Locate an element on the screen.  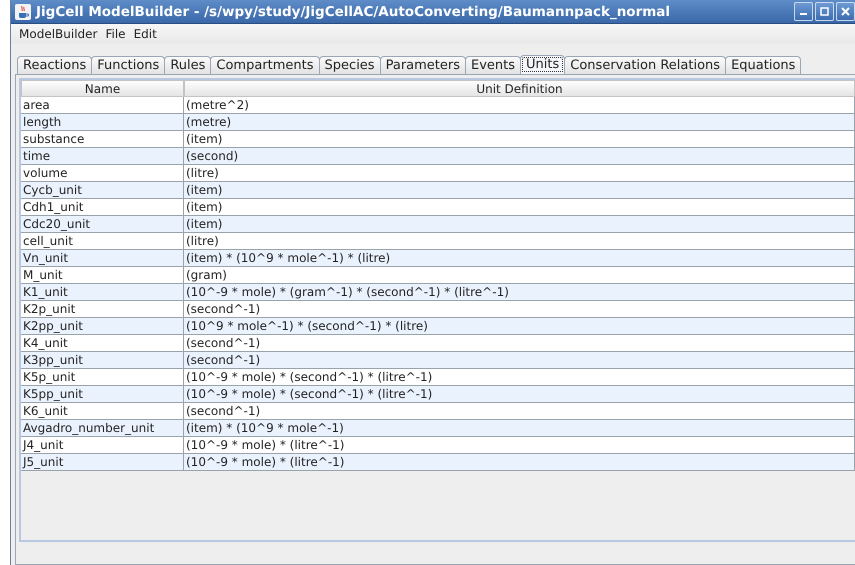
table-cell: (second) is located at coordinates (519, 156).